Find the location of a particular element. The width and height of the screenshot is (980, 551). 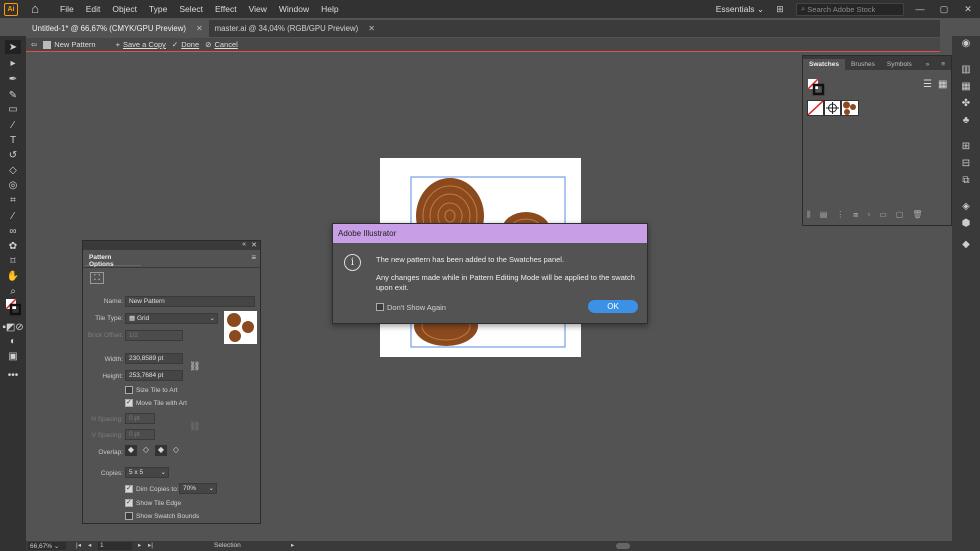

align-icon: ⊟ is located at coordinates (966, 164).